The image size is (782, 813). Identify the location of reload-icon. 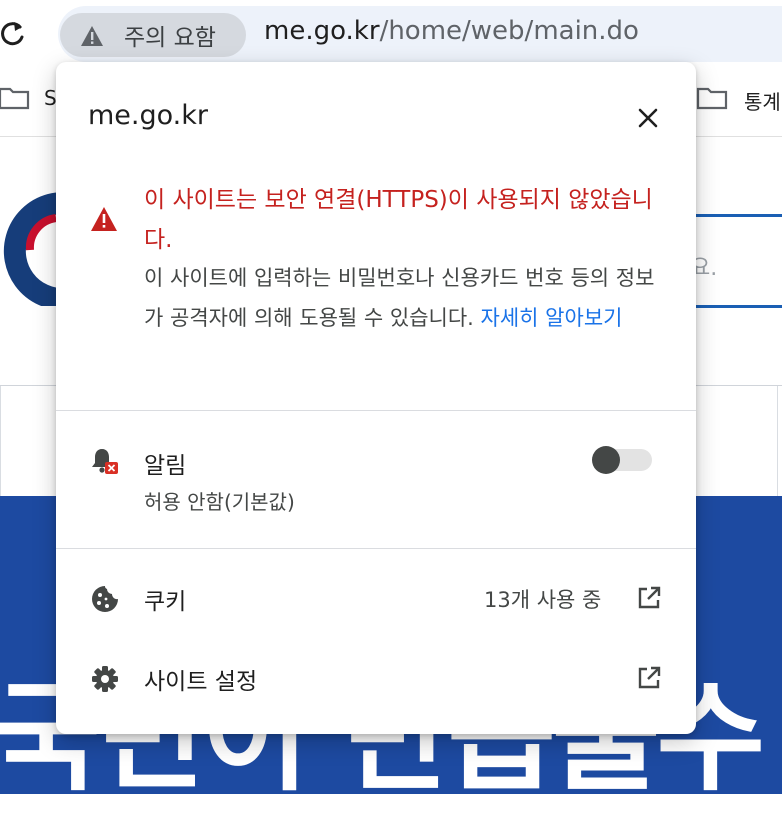
(14, 33).